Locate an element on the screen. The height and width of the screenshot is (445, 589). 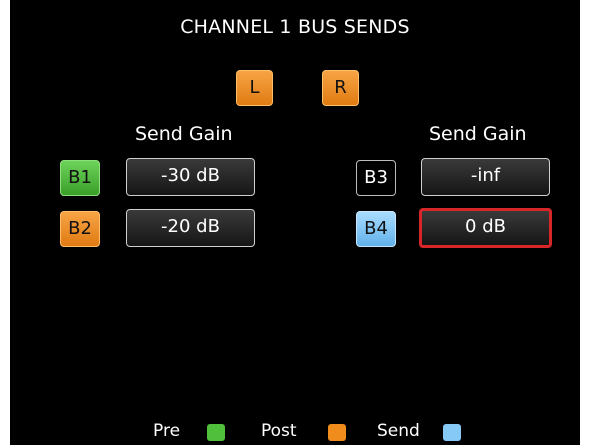
pan-right-button: R is located at coordinates (340, 88).